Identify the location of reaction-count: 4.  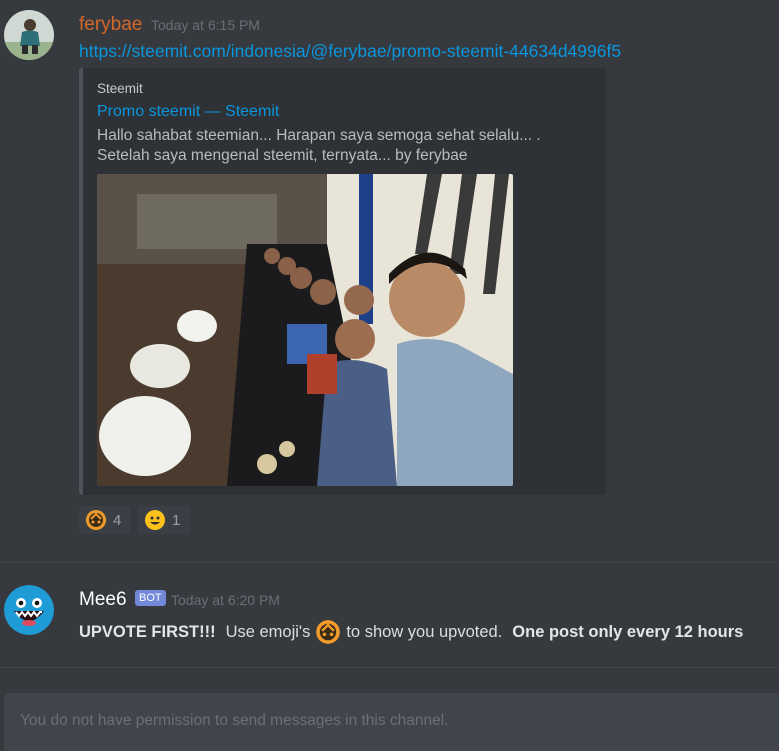
(117, 520).